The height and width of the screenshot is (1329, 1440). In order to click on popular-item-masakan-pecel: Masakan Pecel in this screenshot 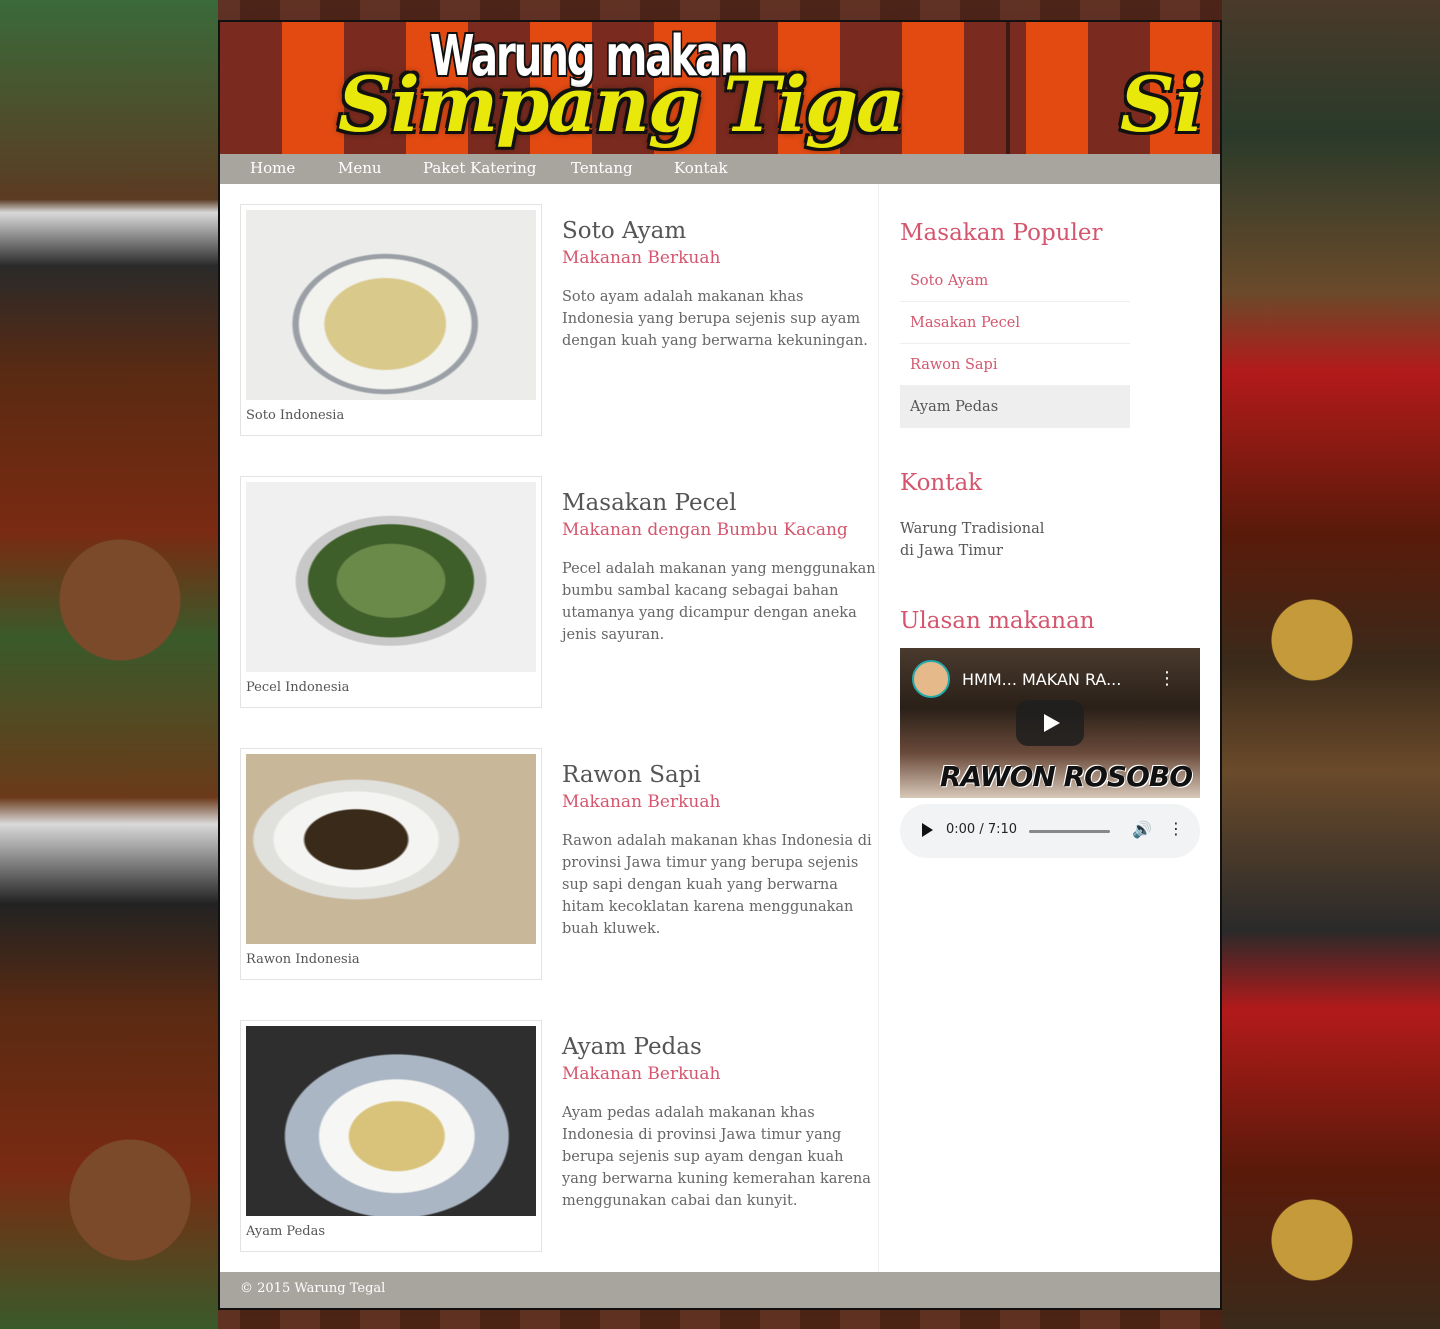, I will do `click(1015, 323)`.